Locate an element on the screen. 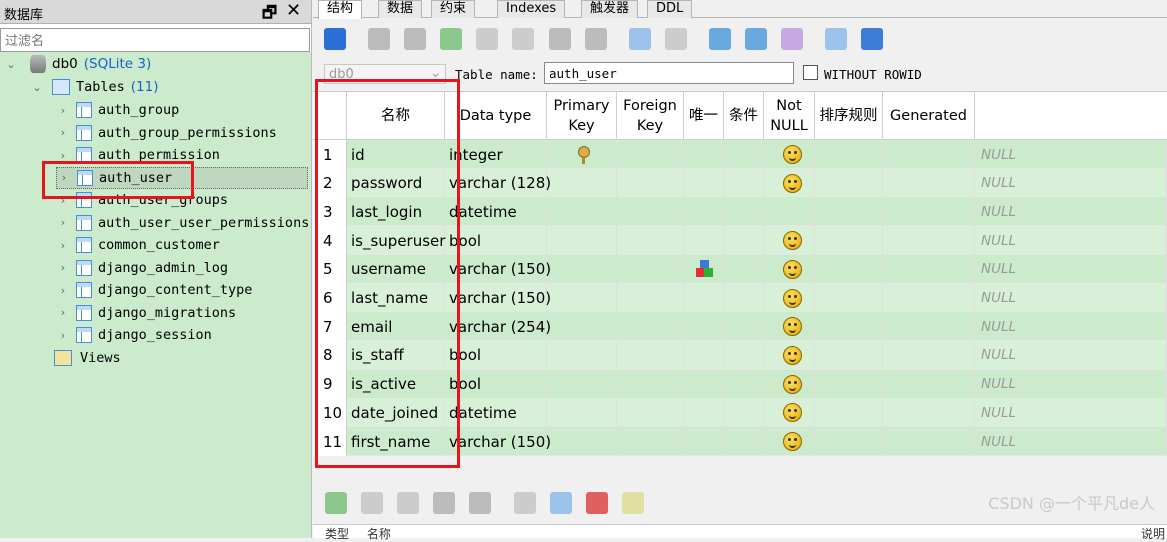 Image resolution: width=1167 pixels, height=542 pixels. column-name-cell: is_staff is located at coordinates (396, 355).